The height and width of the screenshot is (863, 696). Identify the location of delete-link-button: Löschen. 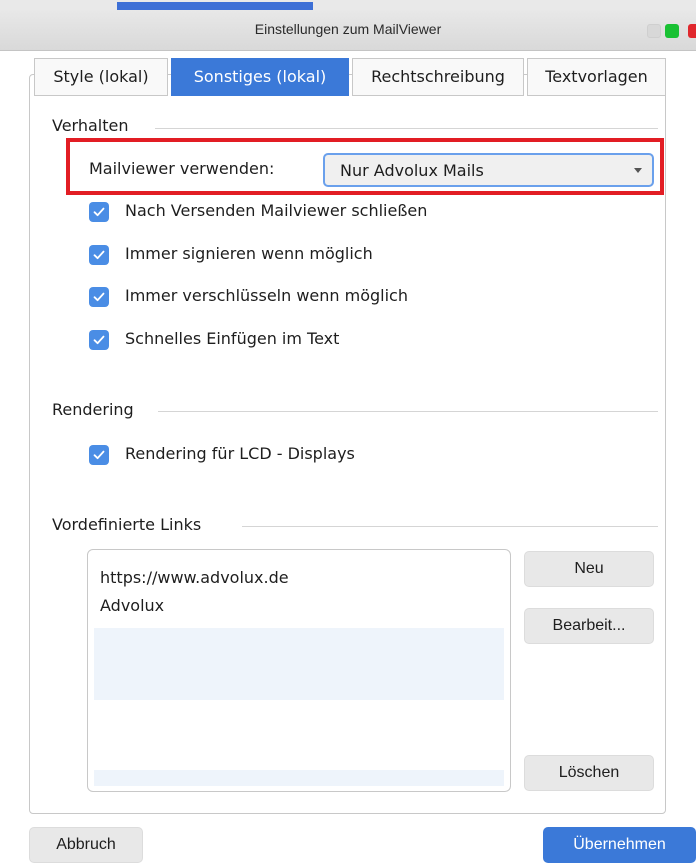
(589, 773).